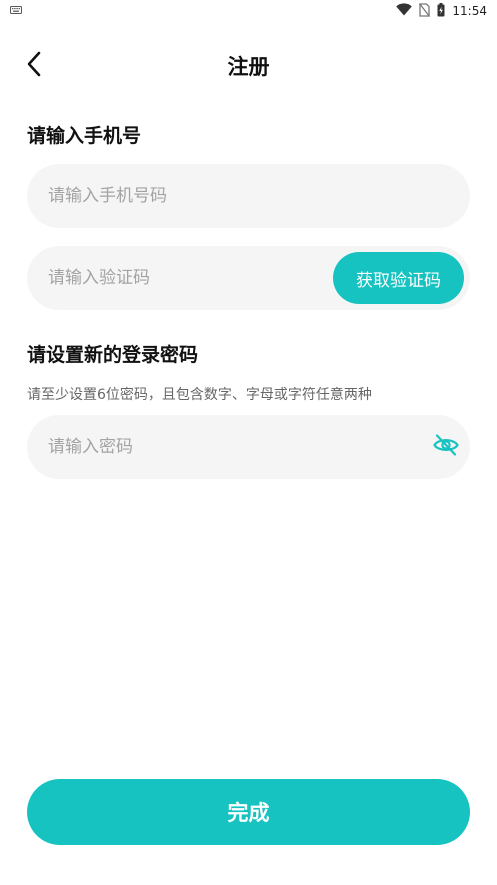  I want to click on password-input, so click(248, 447).